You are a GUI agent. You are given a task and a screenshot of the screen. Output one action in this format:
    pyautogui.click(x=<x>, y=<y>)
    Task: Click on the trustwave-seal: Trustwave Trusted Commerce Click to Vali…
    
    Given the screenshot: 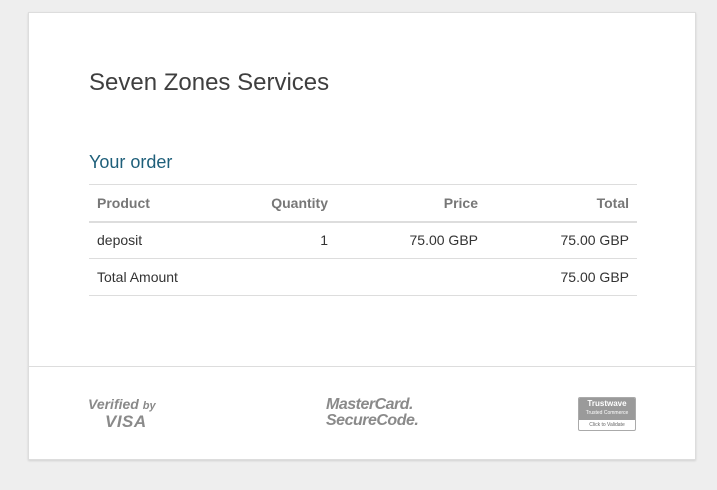 What is the action you would take?
    pyautogui.click(x=607, y=414)
    